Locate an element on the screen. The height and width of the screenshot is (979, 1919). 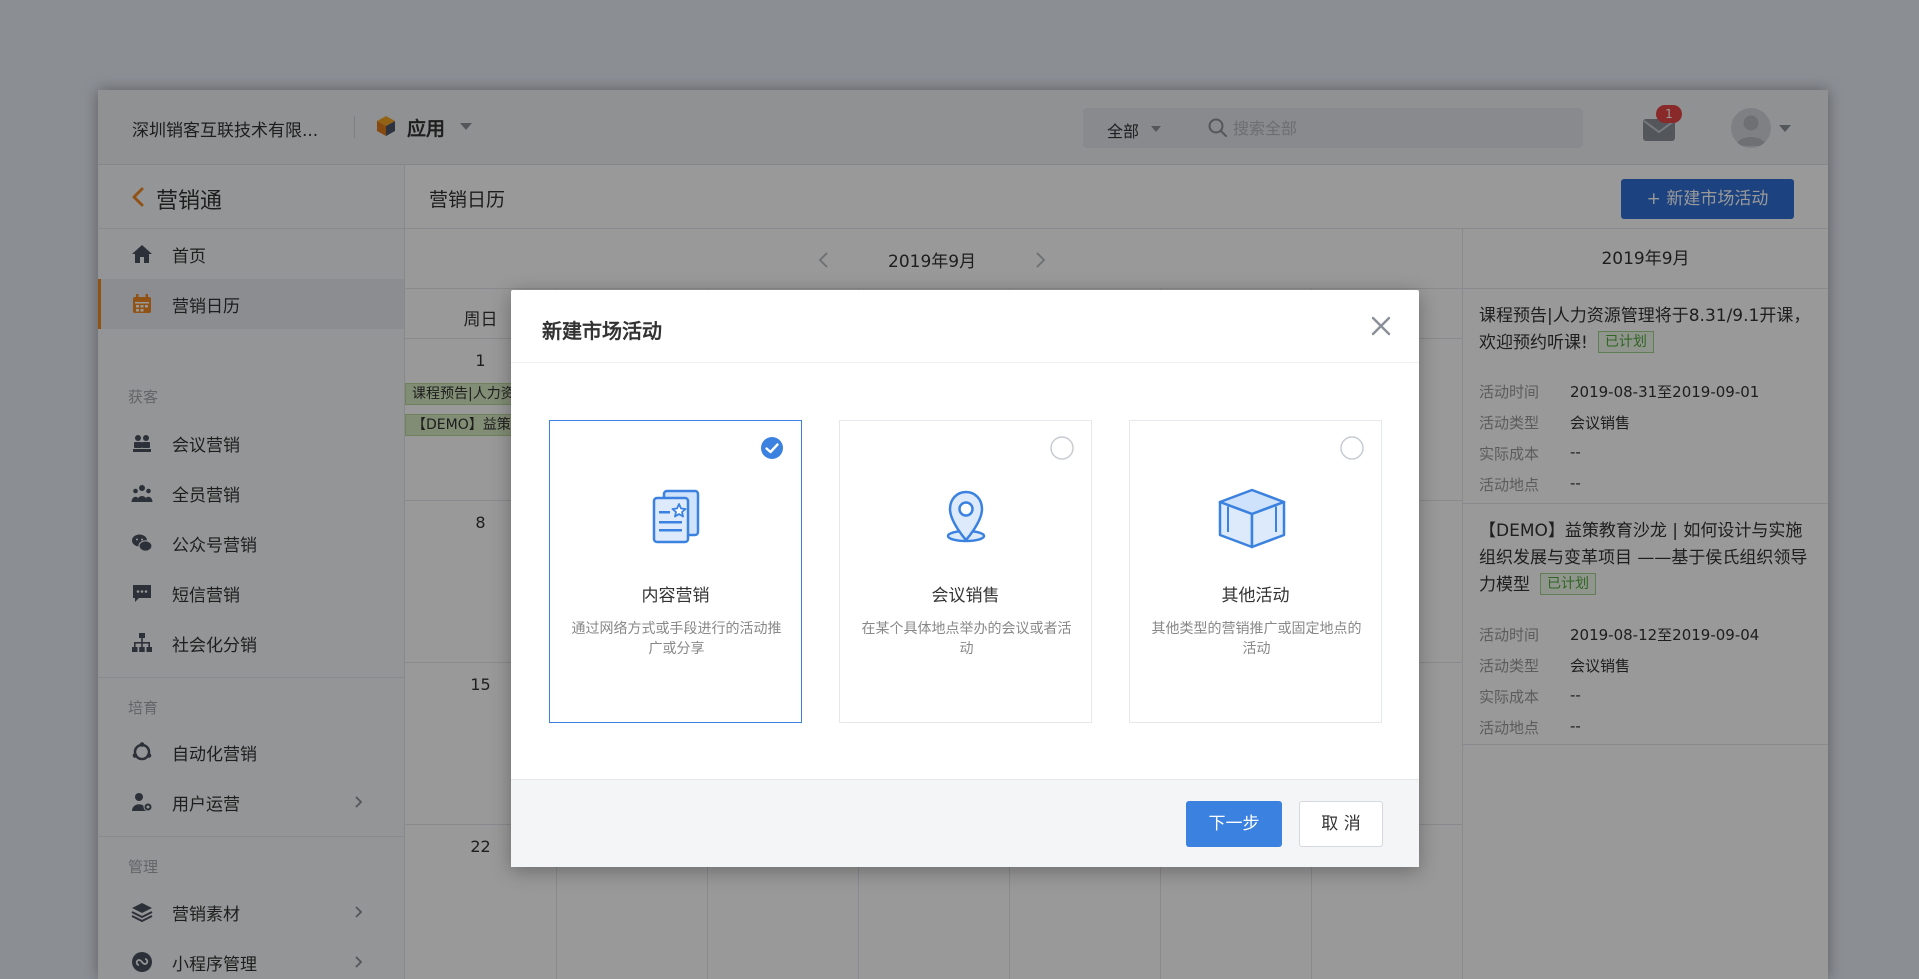
option-other-activity: 其他活动 其他类型的营销推广或固定地点的活动 is located at coordinates (1255, 571).